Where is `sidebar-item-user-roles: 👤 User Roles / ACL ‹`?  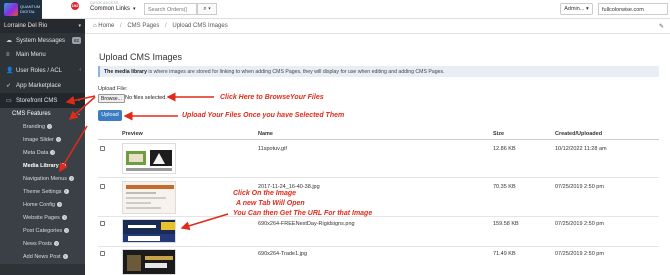
sidebar-item-user-roles: 👤 User Roles / ACL ‹ is located at coordinates (42, 70).